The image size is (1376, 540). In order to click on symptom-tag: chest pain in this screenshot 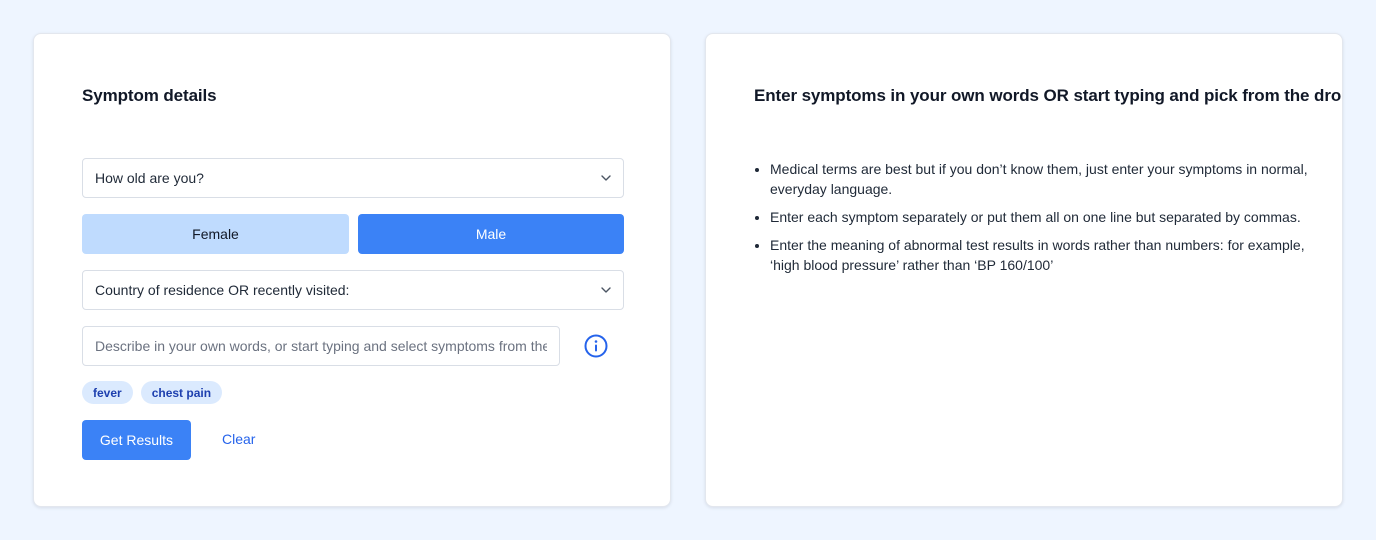, I will do `click(181, 392)`.